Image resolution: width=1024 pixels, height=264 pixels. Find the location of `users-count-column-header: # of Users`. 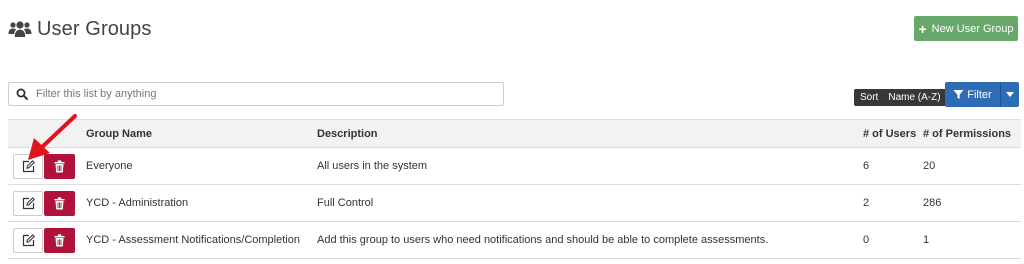

users-count-column-header: # of Users is located at coordinates (893, 133).